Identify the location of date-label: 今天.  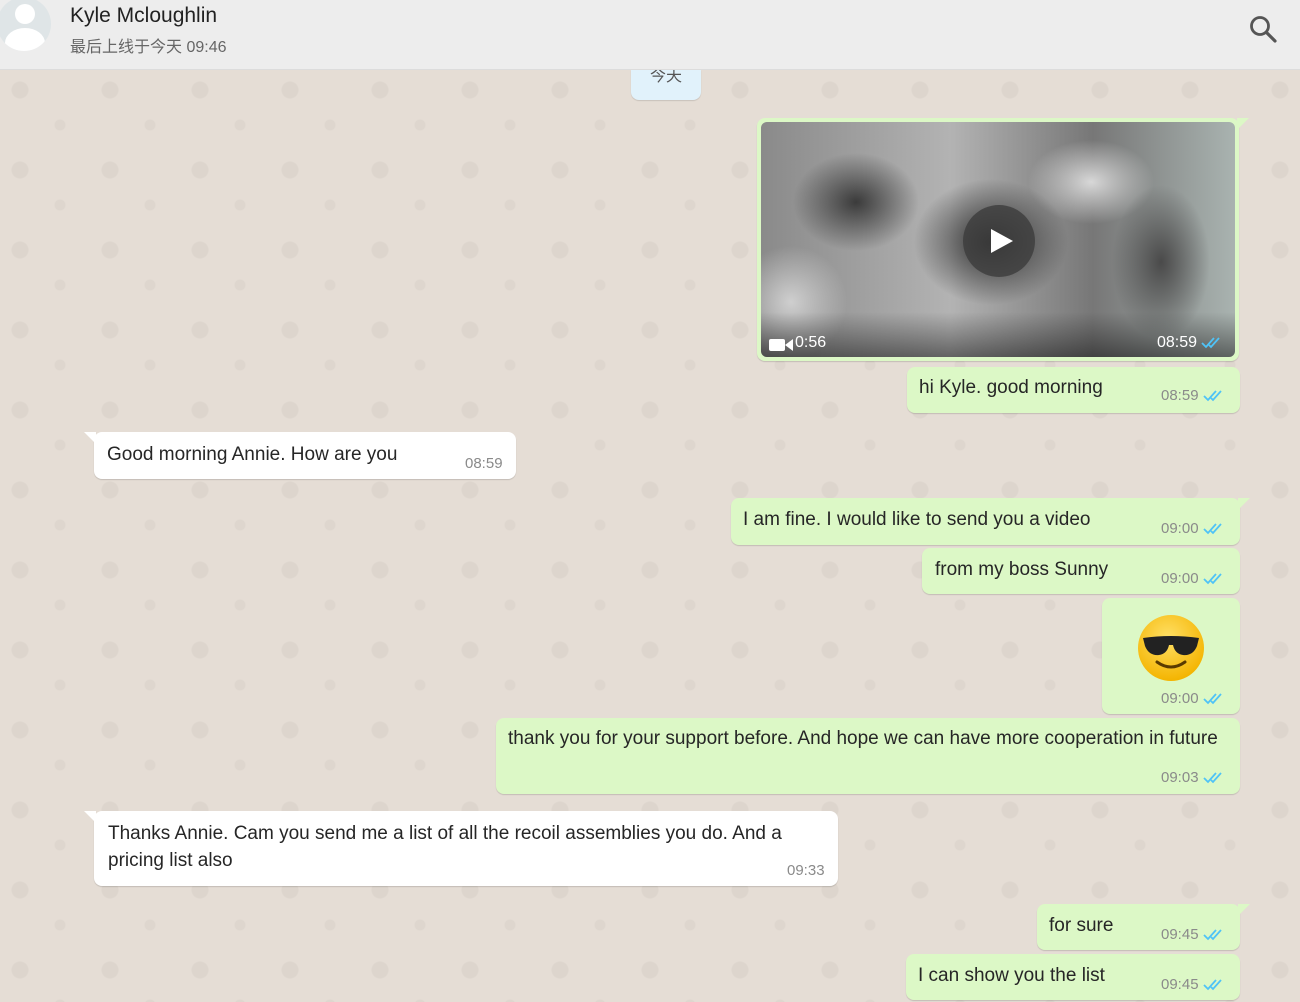
(665, 77).